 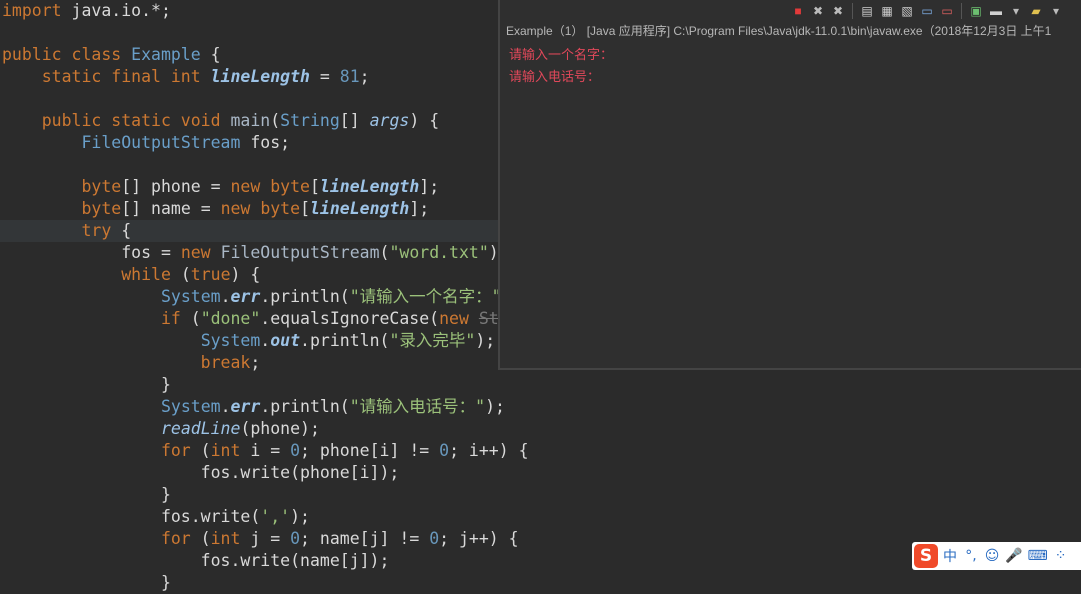 What do you see at coordinates (425, 296) in the screenshot?
I see `code-token: "请输入一个名字："` at bounding box center [425, 296].